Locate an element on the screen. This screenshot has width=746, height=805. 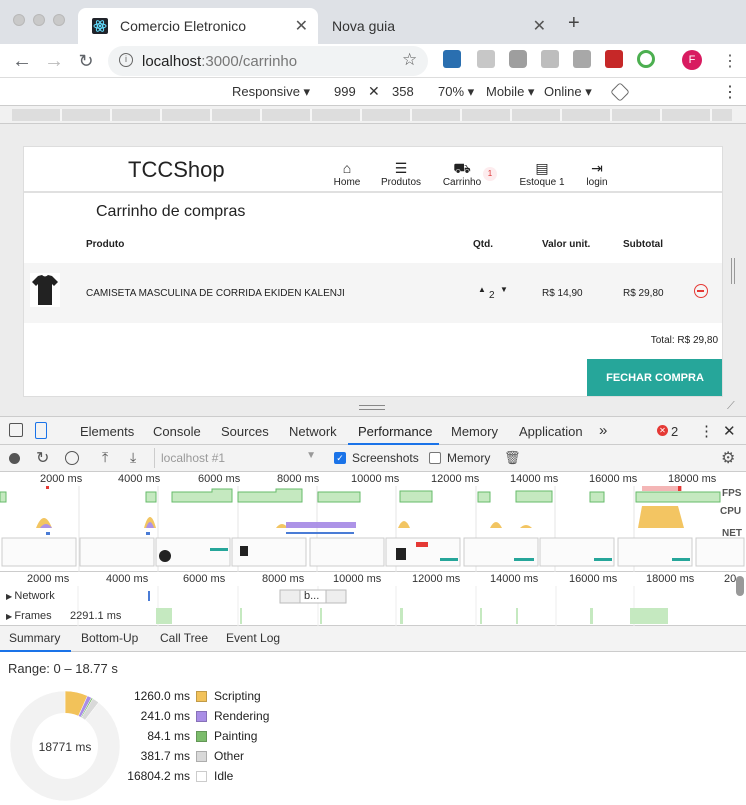
summary-value: 241.0 ms is located at coordinates (165, 716).